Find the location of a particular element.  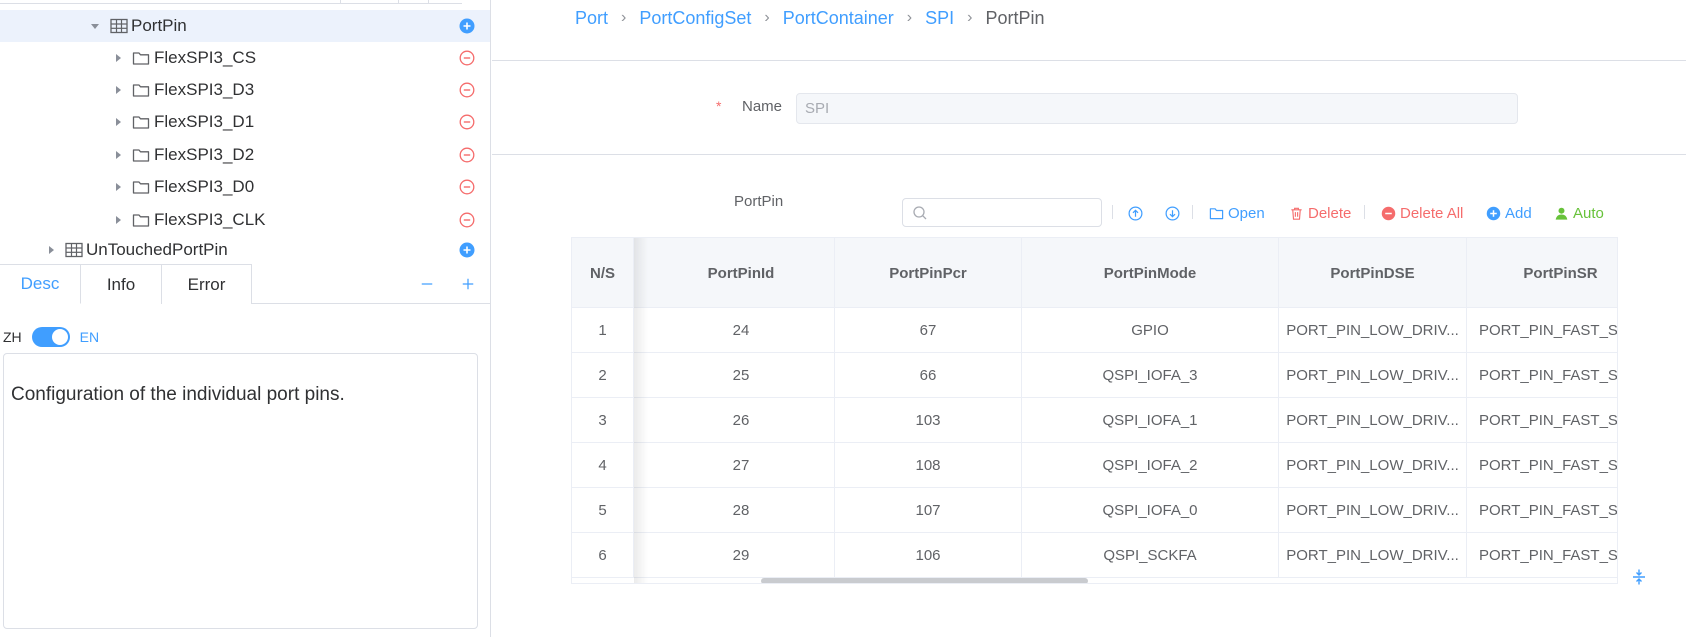

breadcrumb-portcontainer: PortContainer is located at coordinates (838, 18).